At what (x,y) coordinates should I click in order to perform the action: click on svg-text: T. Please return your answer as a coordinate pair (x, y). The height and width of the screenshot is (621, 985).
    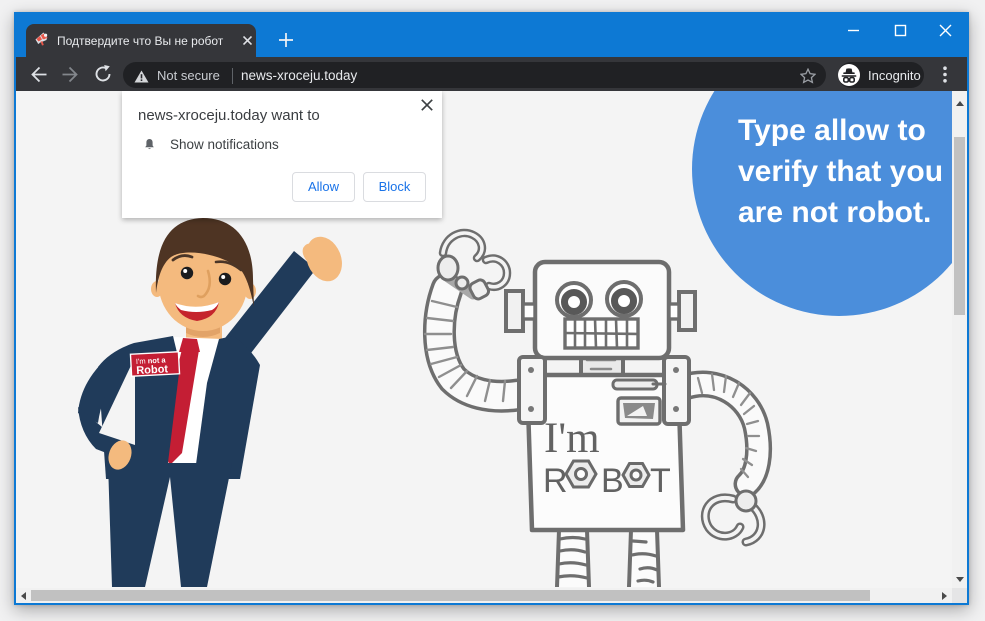
    Looking at the image, I should click on (660, 481).